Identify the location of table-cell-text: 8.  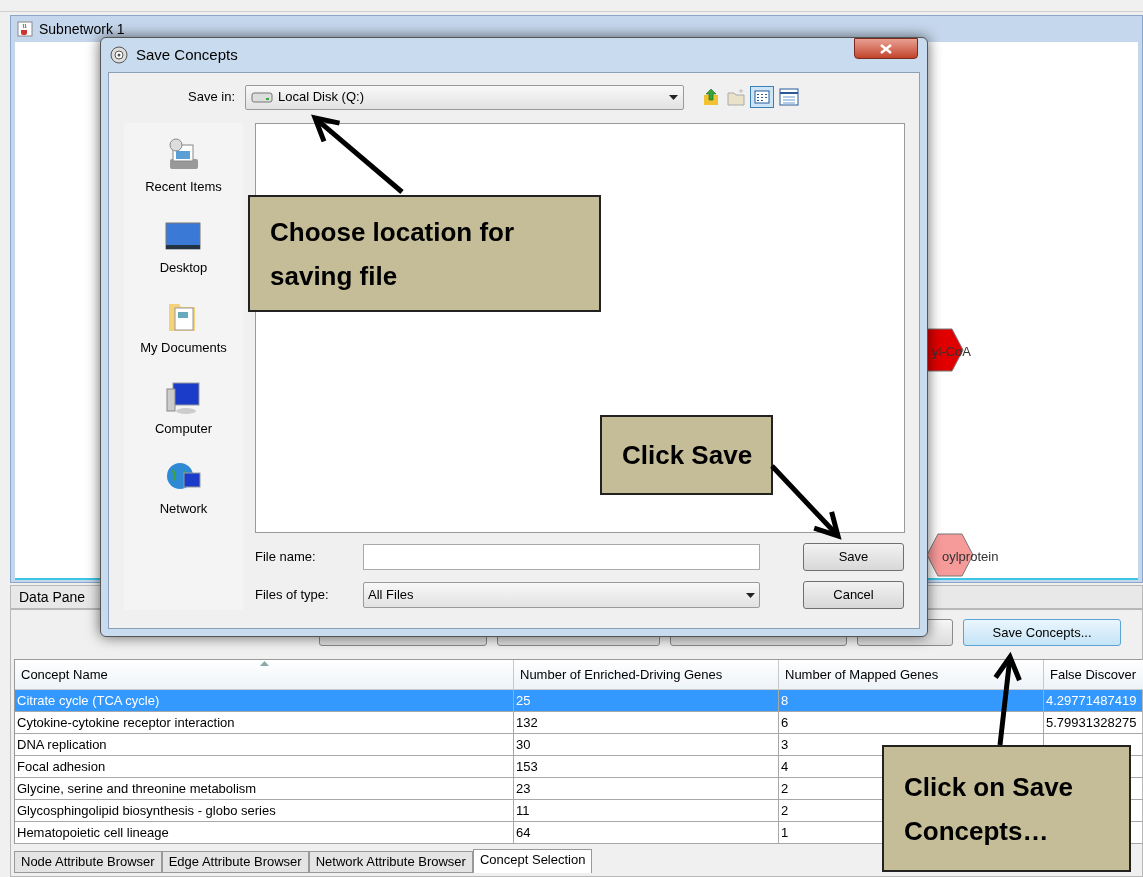
(785, 700).